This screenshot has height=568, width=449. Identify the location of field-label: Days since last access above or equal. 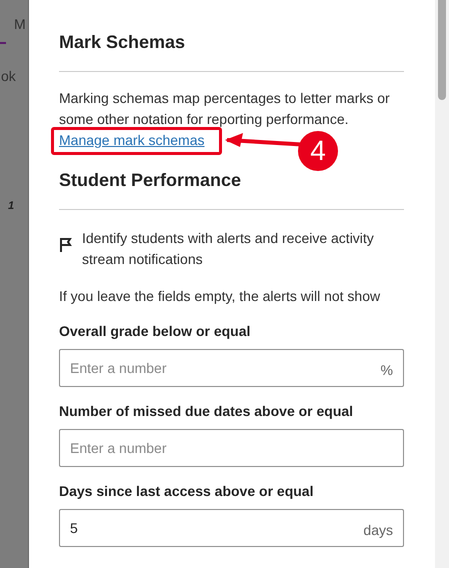
(186, 491).